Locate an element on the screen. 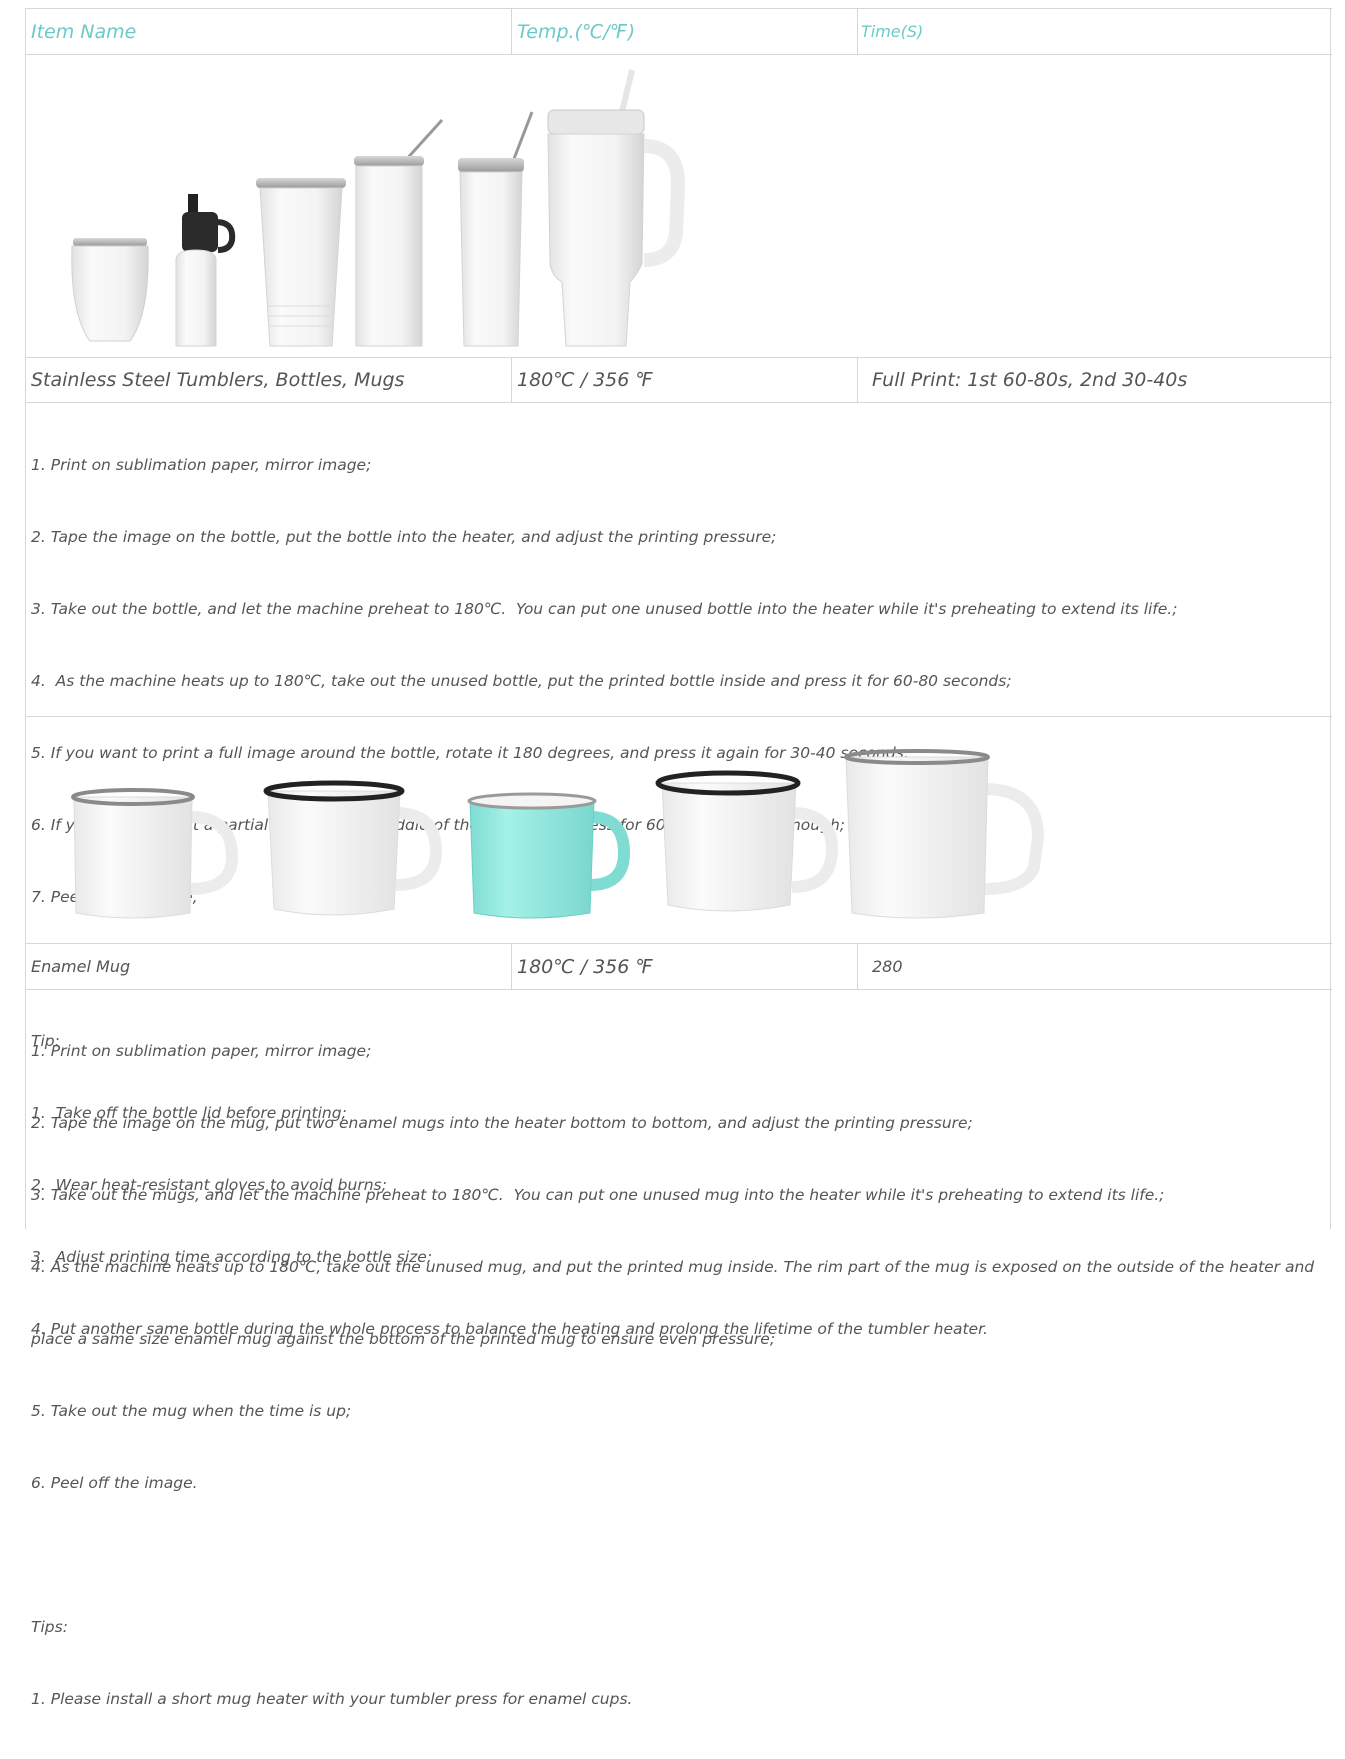 The width and height of the screenshot is (1345, 1759). tall-tumbler is located at coordinates (301, 262).